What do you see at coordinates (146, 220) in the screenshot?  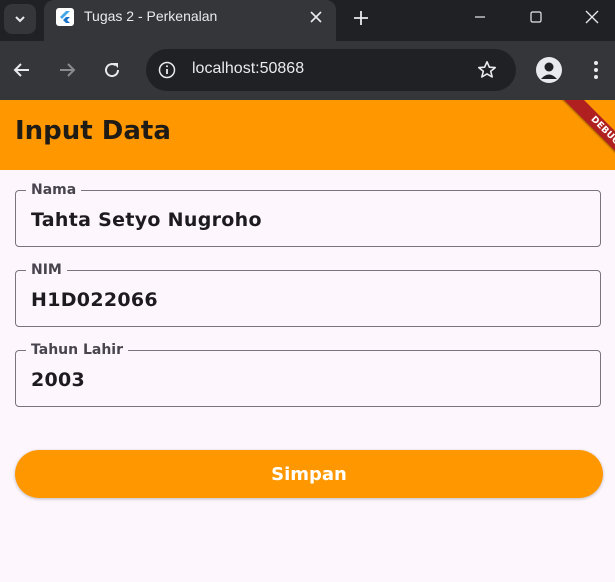 I see `name-field-value: Tahta Setyo Nugroho` at bounding box center [146, 220].